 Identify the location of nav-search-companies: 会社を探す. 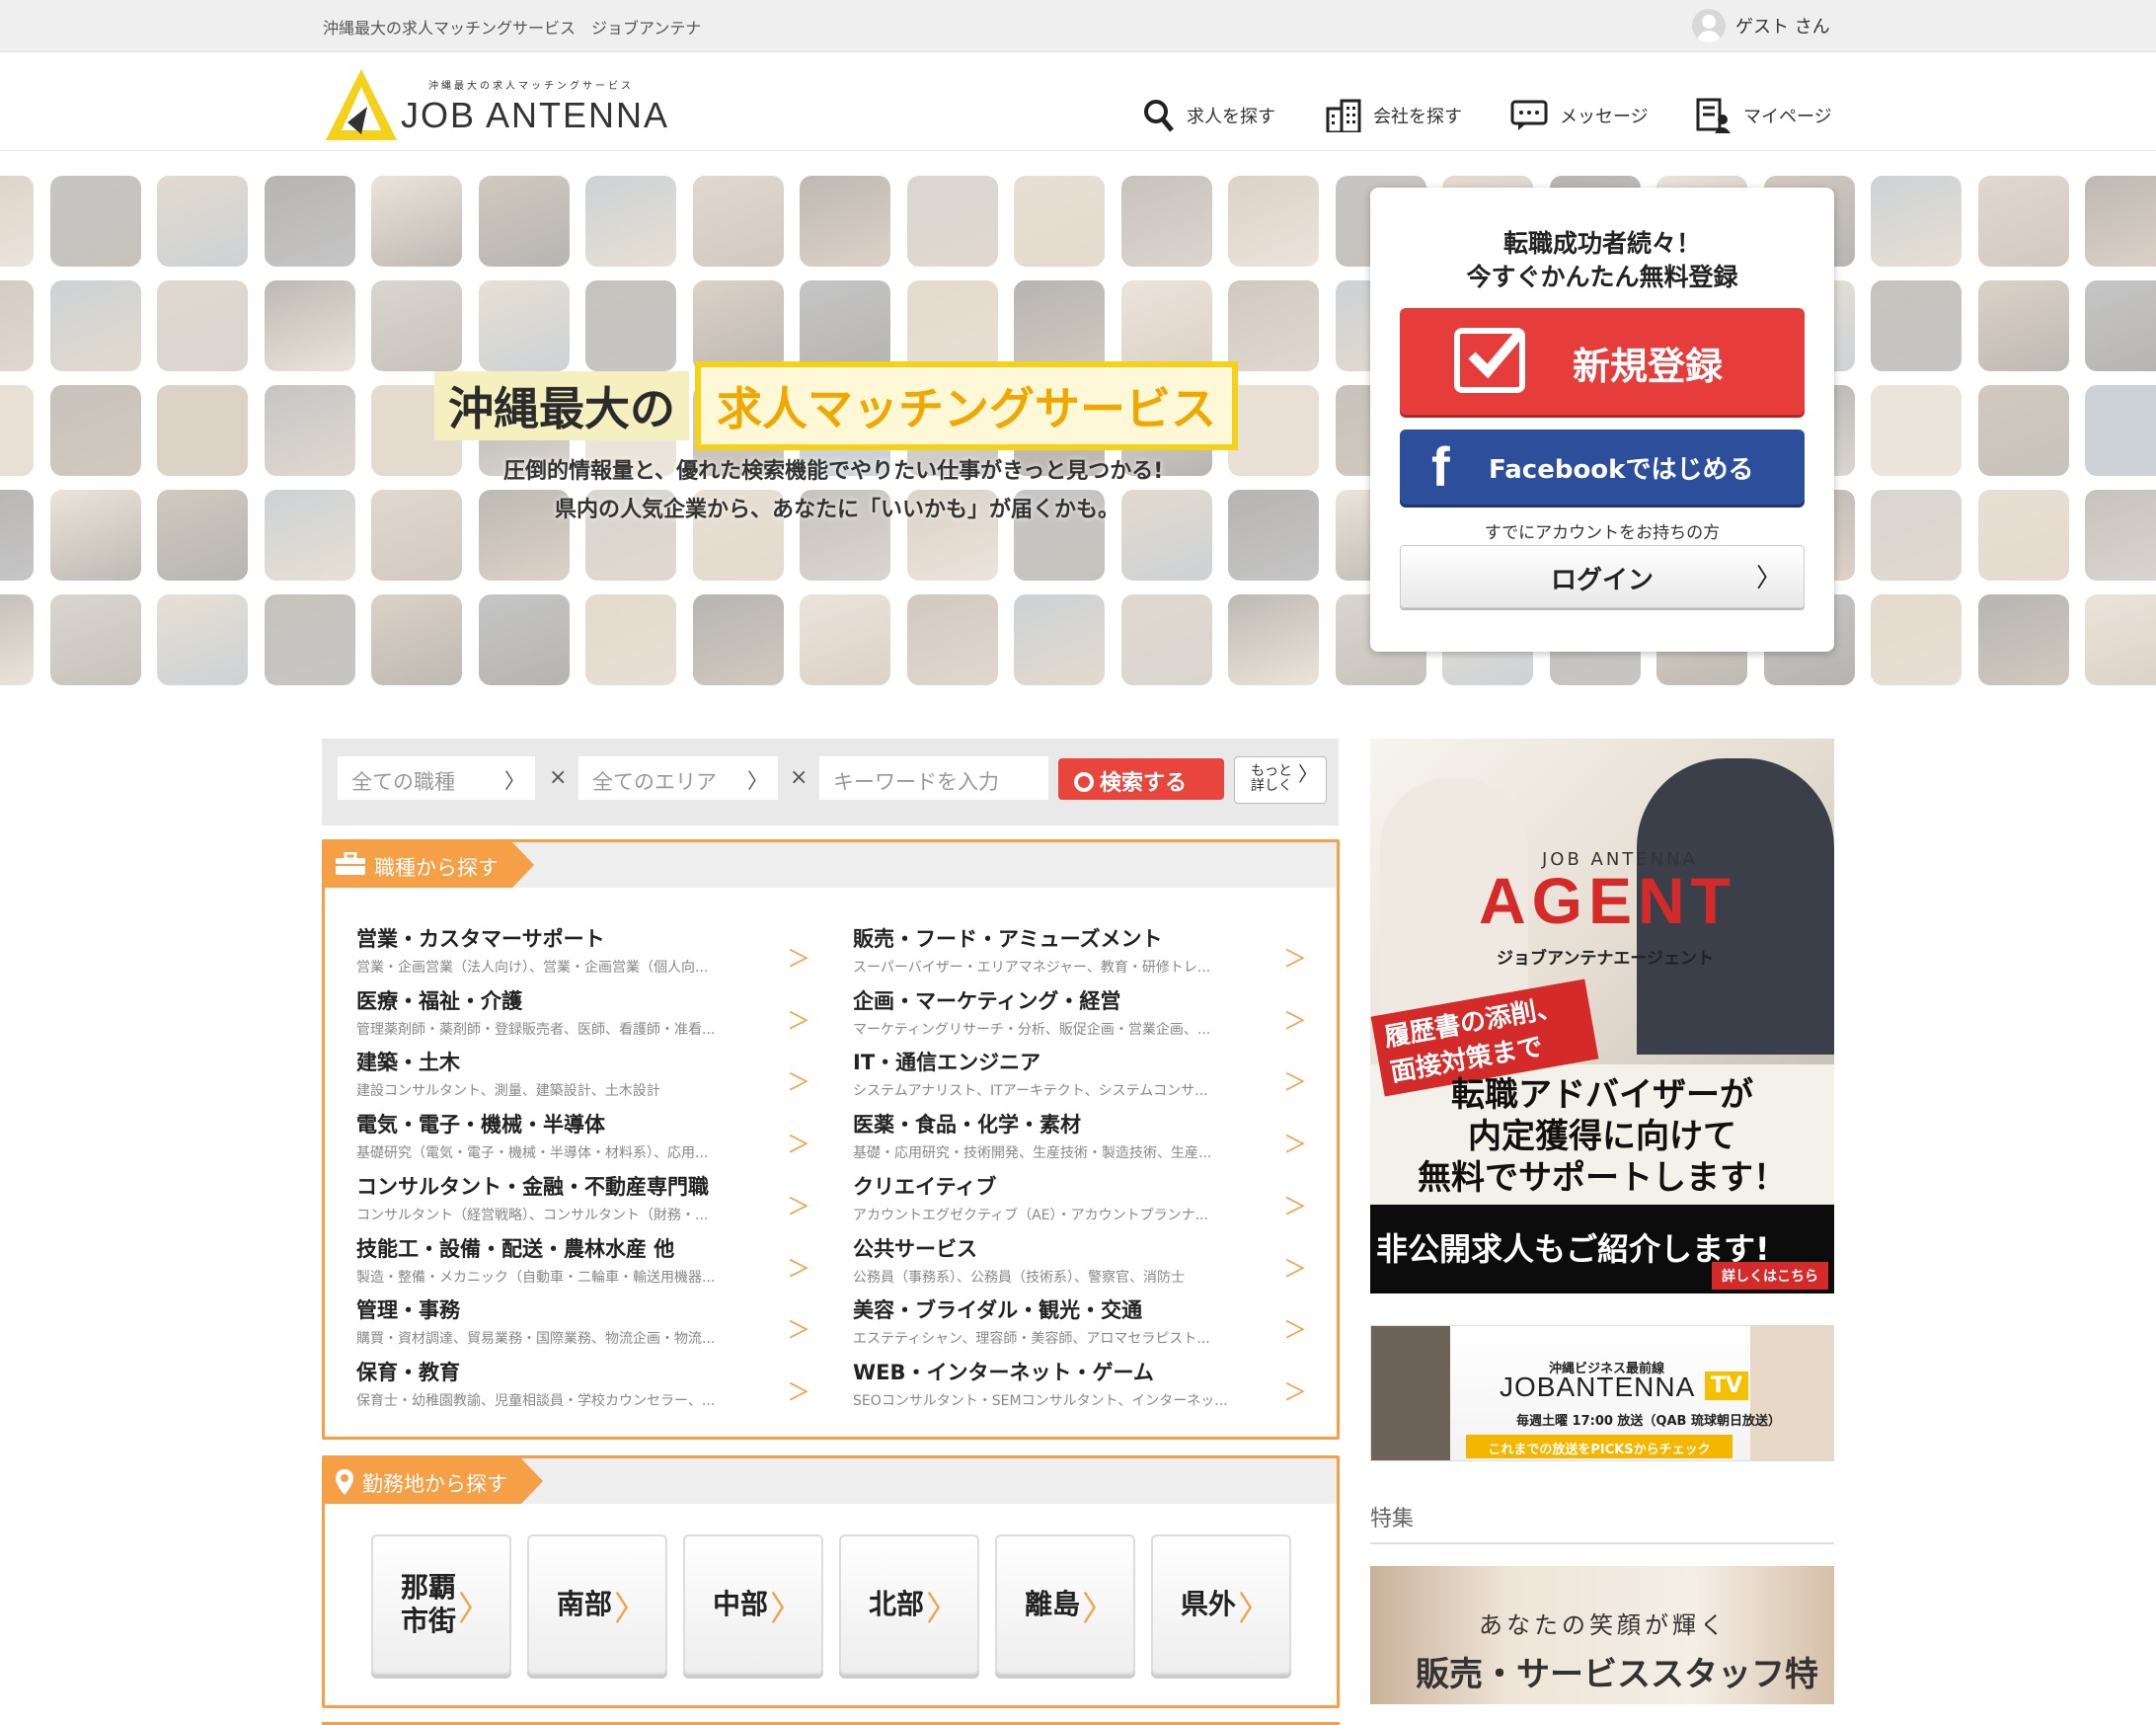
(1394, 115).